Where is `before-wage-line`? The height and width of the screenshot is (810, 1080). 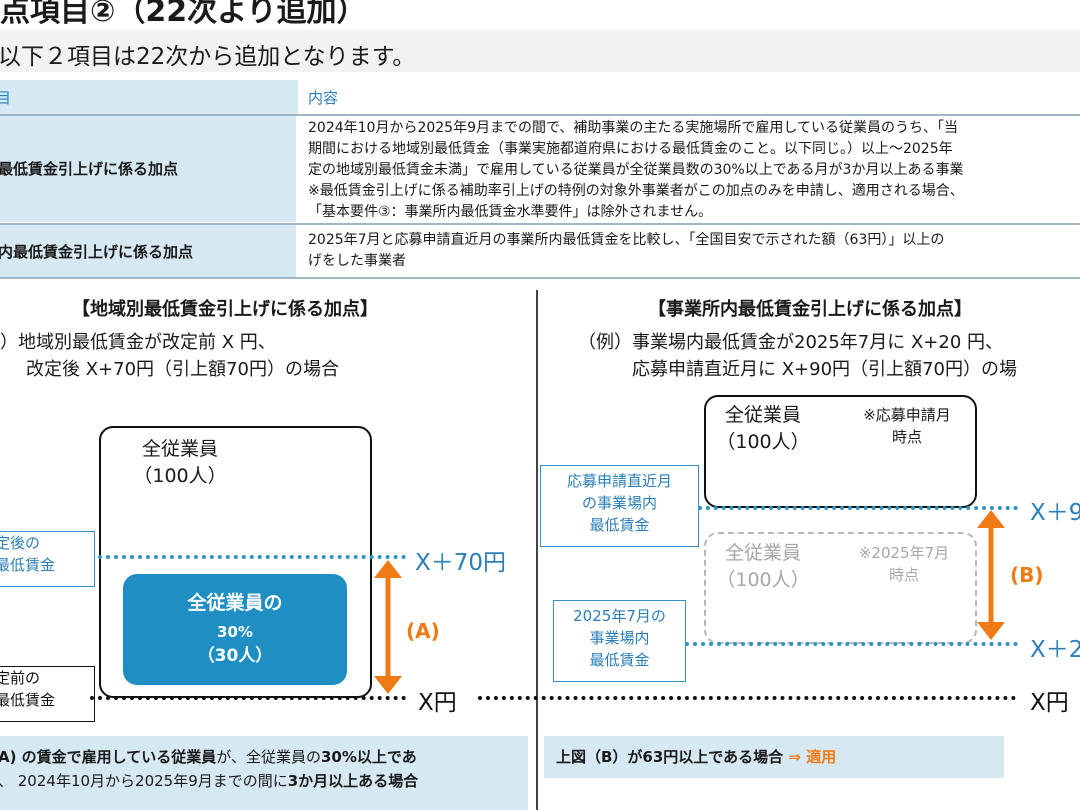 before-wage-line is located at coordinates (248, 698).